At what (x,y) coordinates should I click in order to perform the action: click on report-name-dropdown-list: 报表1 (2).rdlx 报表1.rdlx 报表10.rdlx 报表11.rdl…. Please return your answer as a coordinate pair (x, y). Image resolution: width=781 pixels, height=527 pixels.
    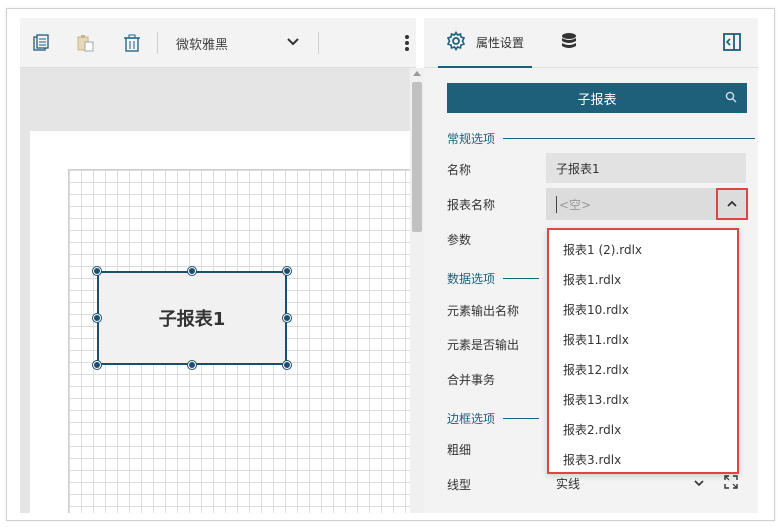
    Looking at the image, I should click on (643, 351).